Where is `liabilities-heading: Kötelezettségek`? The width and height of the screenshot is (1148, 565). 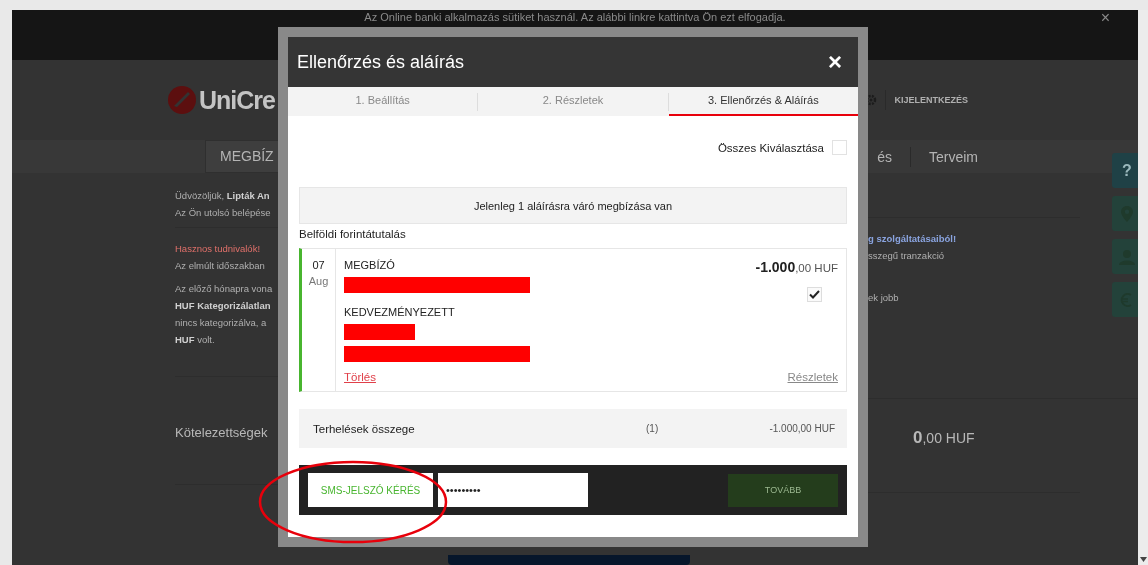 liabilities-heading: Kötelezettségek is located at coordinates (222, 432).